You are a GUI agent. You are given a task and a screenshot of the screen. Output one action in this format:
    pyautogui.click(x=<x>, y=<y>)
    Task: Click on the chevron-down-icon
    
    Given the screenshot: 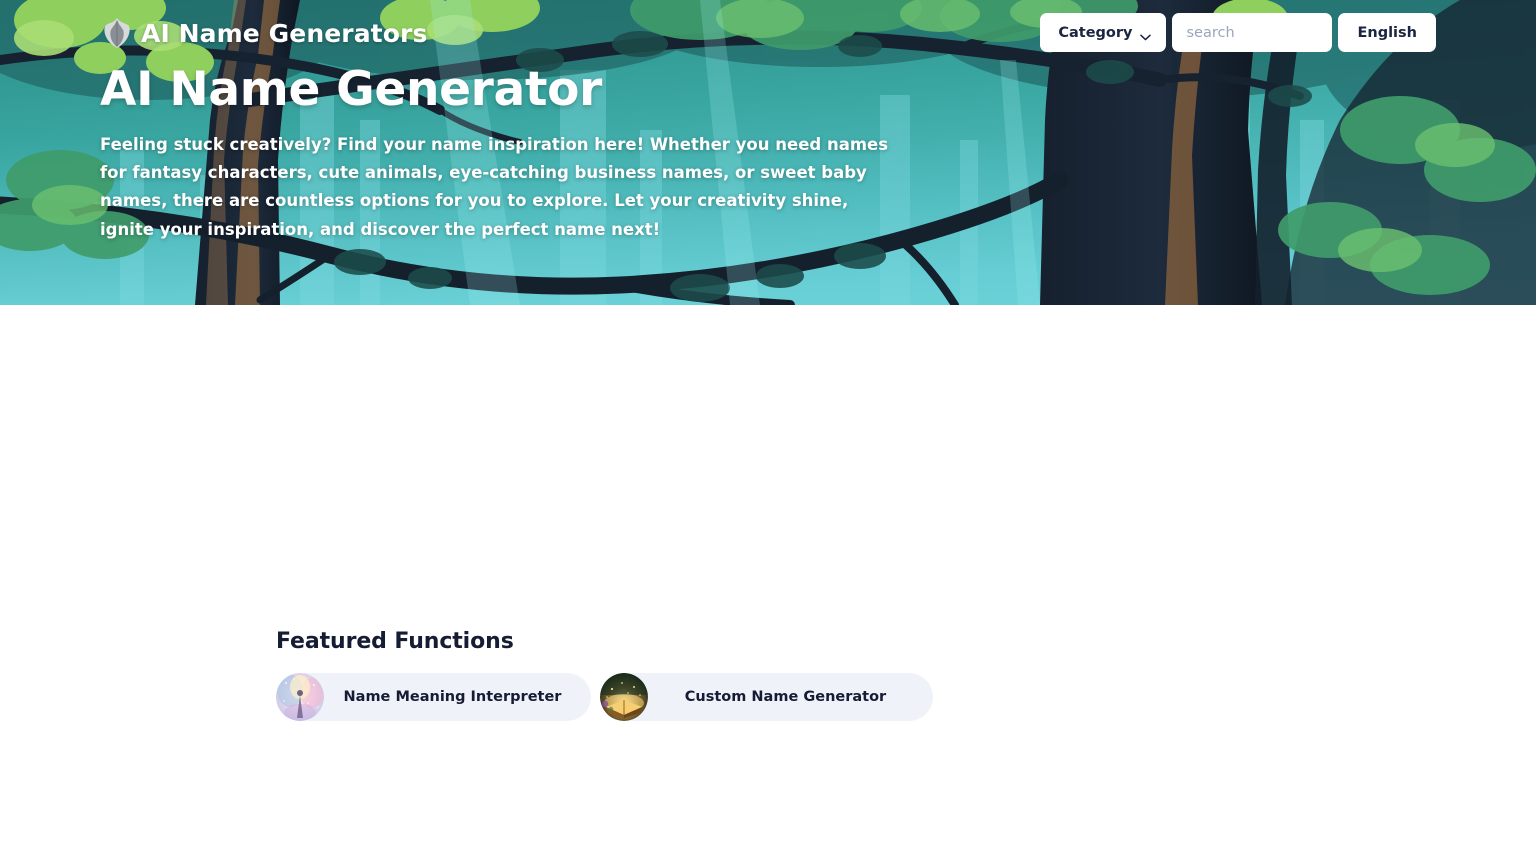 What is the action you would take?
    pyautogui.click(x=1146, y=35)
    